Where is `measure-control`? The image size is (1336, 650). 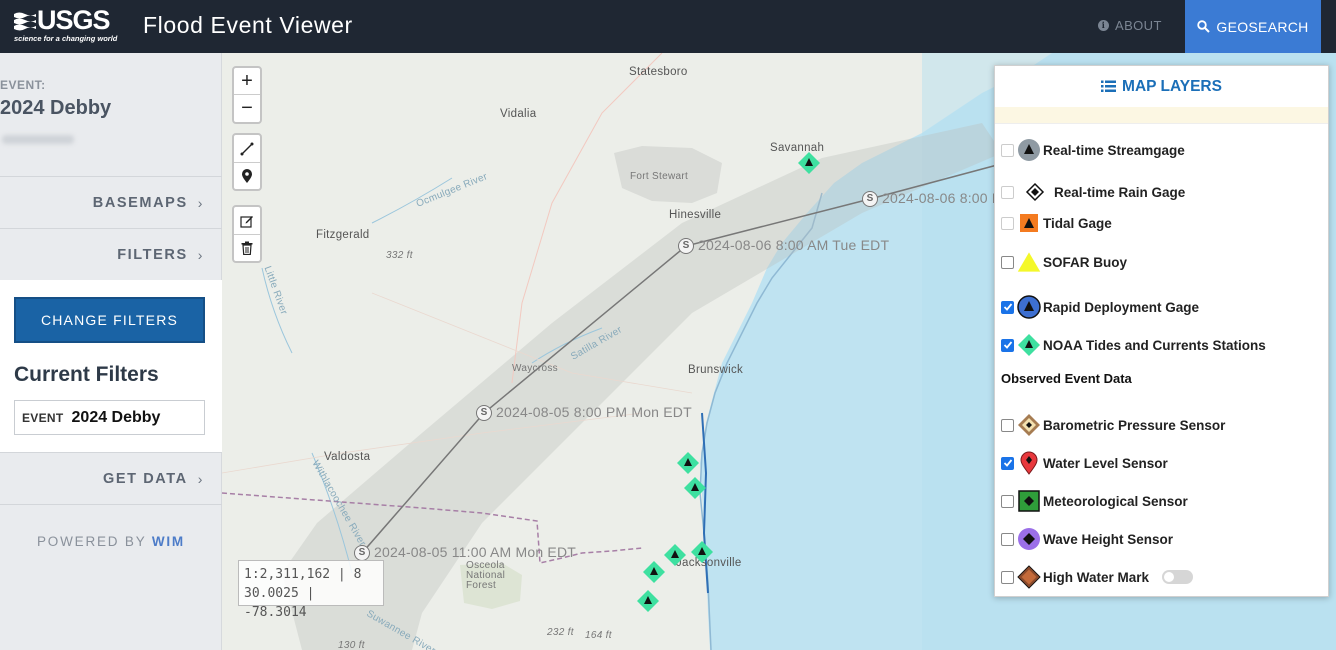
measure-control is located at coordinates (247, 162).